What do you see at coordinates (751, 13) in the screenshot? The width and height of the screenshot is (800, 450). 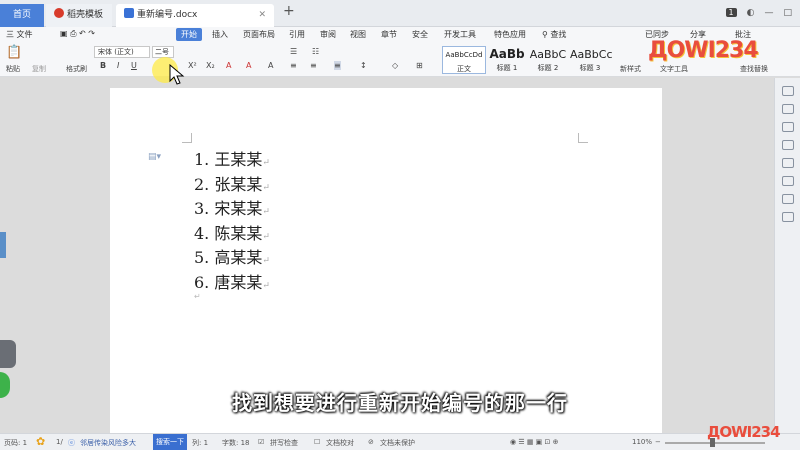 I see `skin-icon: ◐` at bounding box center [751, 13].